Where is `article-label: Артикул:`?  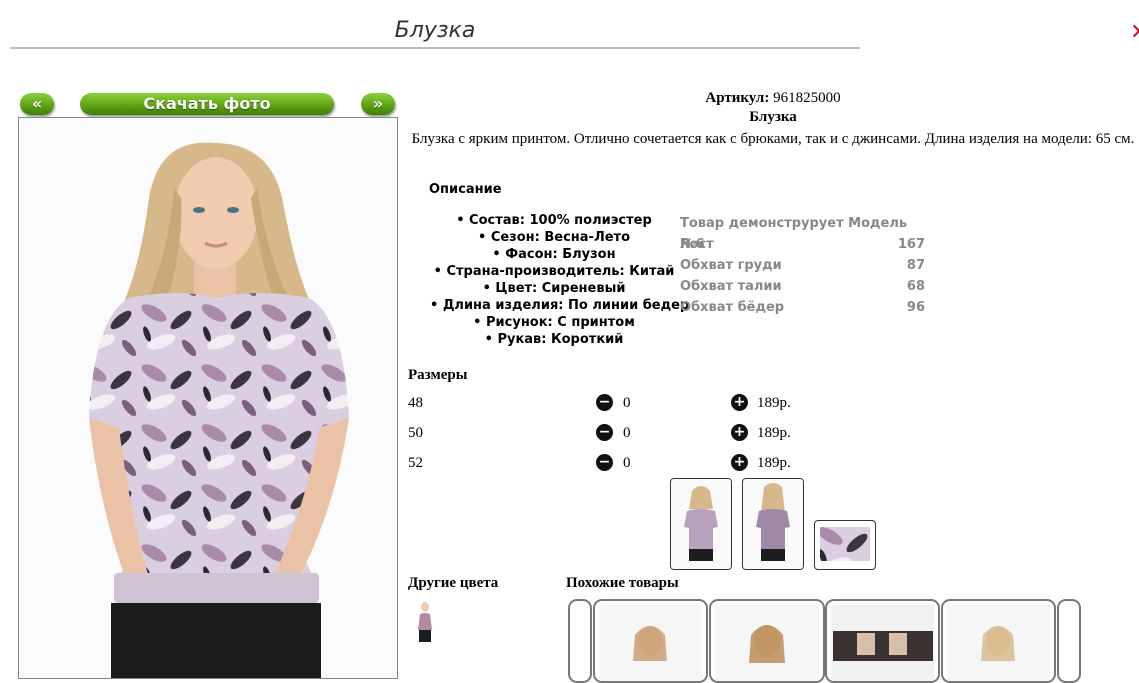
article-label: Артикул: is located at coordinates (737, 98).